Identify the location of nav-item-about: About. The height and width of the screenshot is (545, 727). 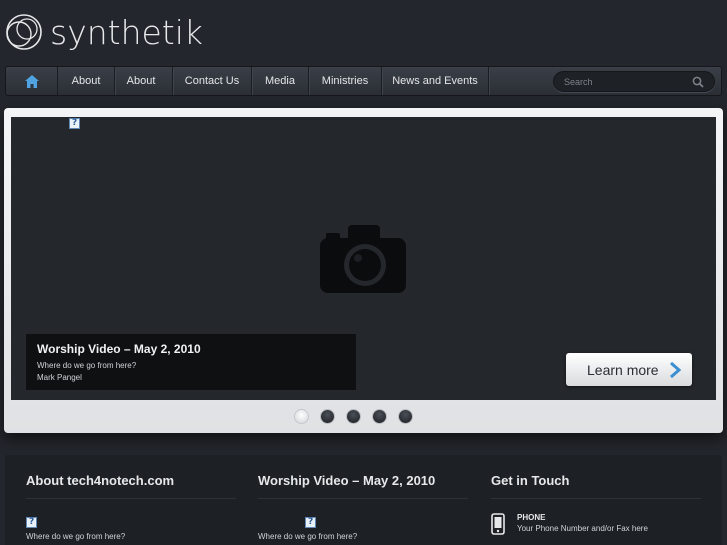
(86, 81).